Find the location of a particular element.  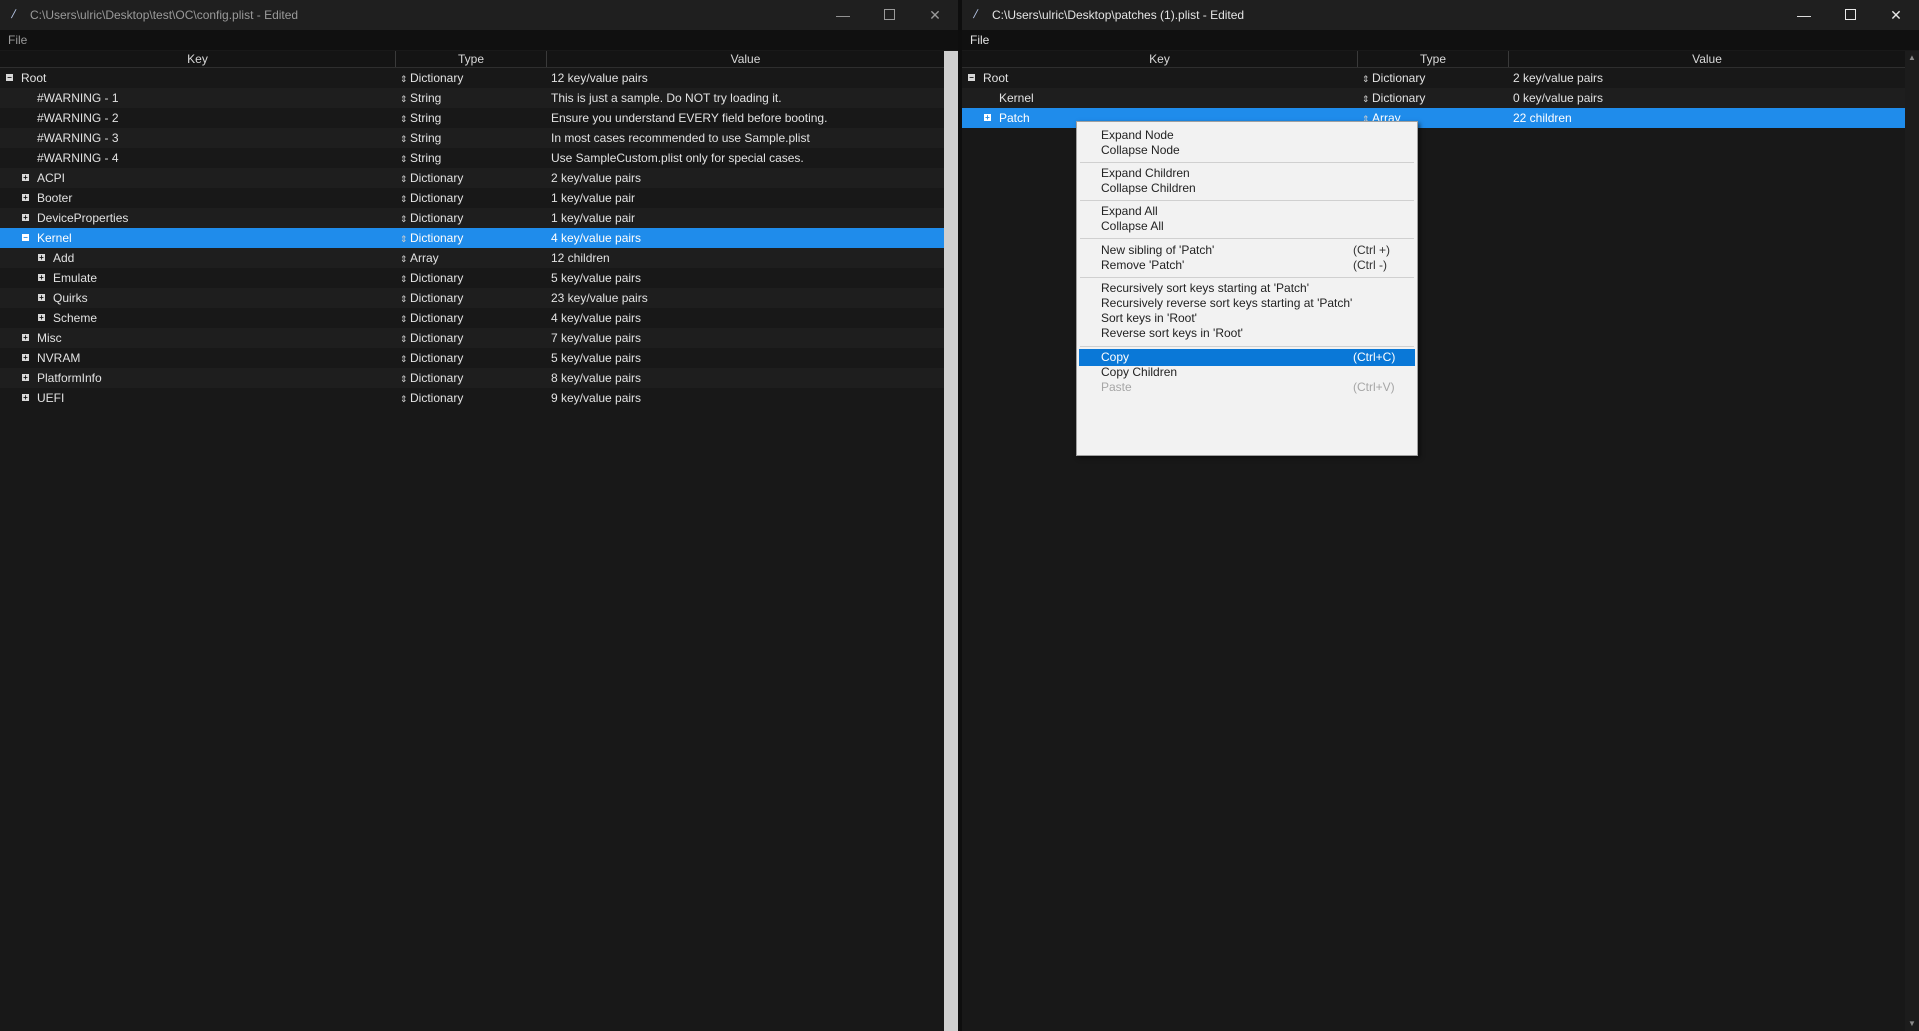

key-cell: #WARNING - 4 is located at coordinates (197, 158).